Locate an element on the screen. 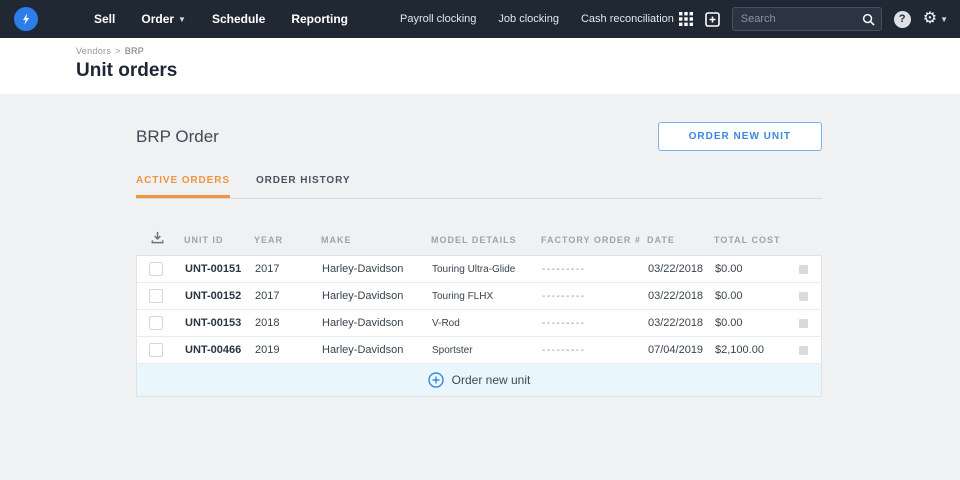 This screenshot has height=480, width=960. tab-order-history: ORDER HISTORY is located at coordinates (303, 186).